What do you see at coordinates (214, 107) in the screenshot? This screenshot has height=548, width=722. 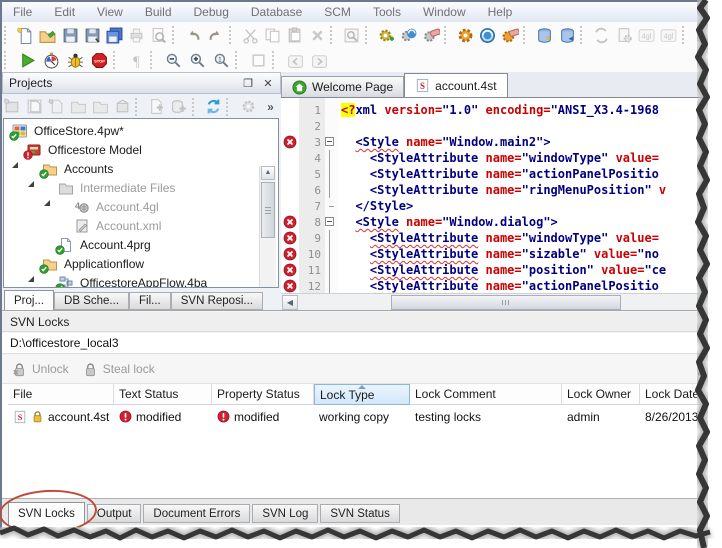 I see `projects-toolbar-button-sync` at bounding box center [214, 107].